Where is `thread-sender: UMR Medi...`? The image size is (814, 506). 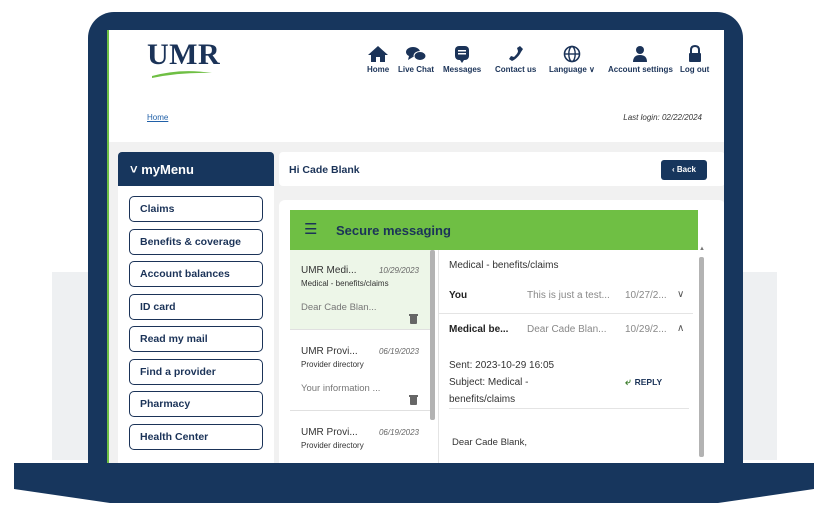
thread-sender: UMR Medi... is located at coordinates (329, 270).